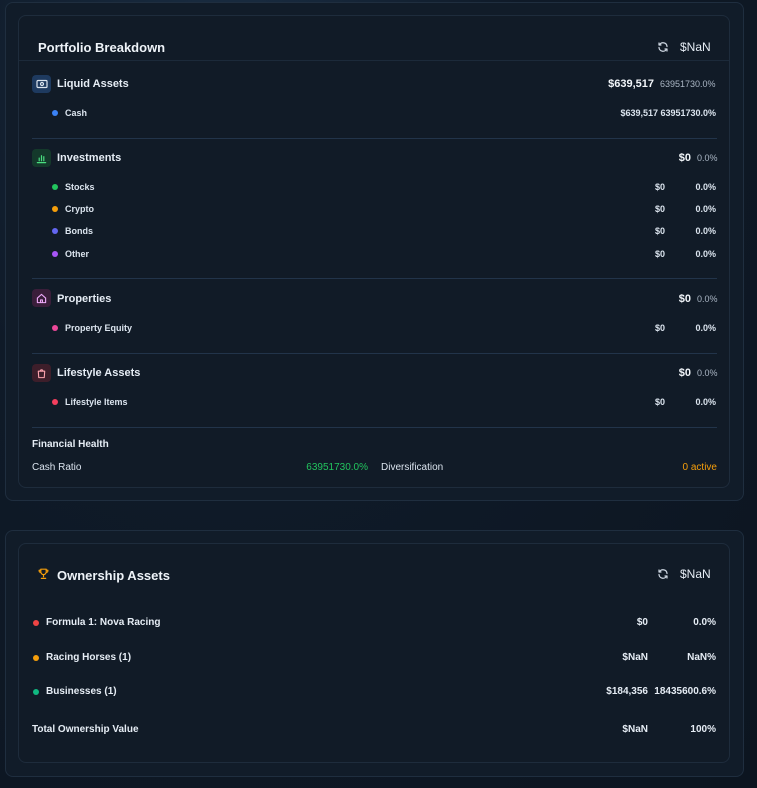 The width and height of the screenshot is (757, 788). What do you see at coordinates (41, 373) in the screenshot?
I see `shopping-bag-icon` at bounding box center [41, 373].